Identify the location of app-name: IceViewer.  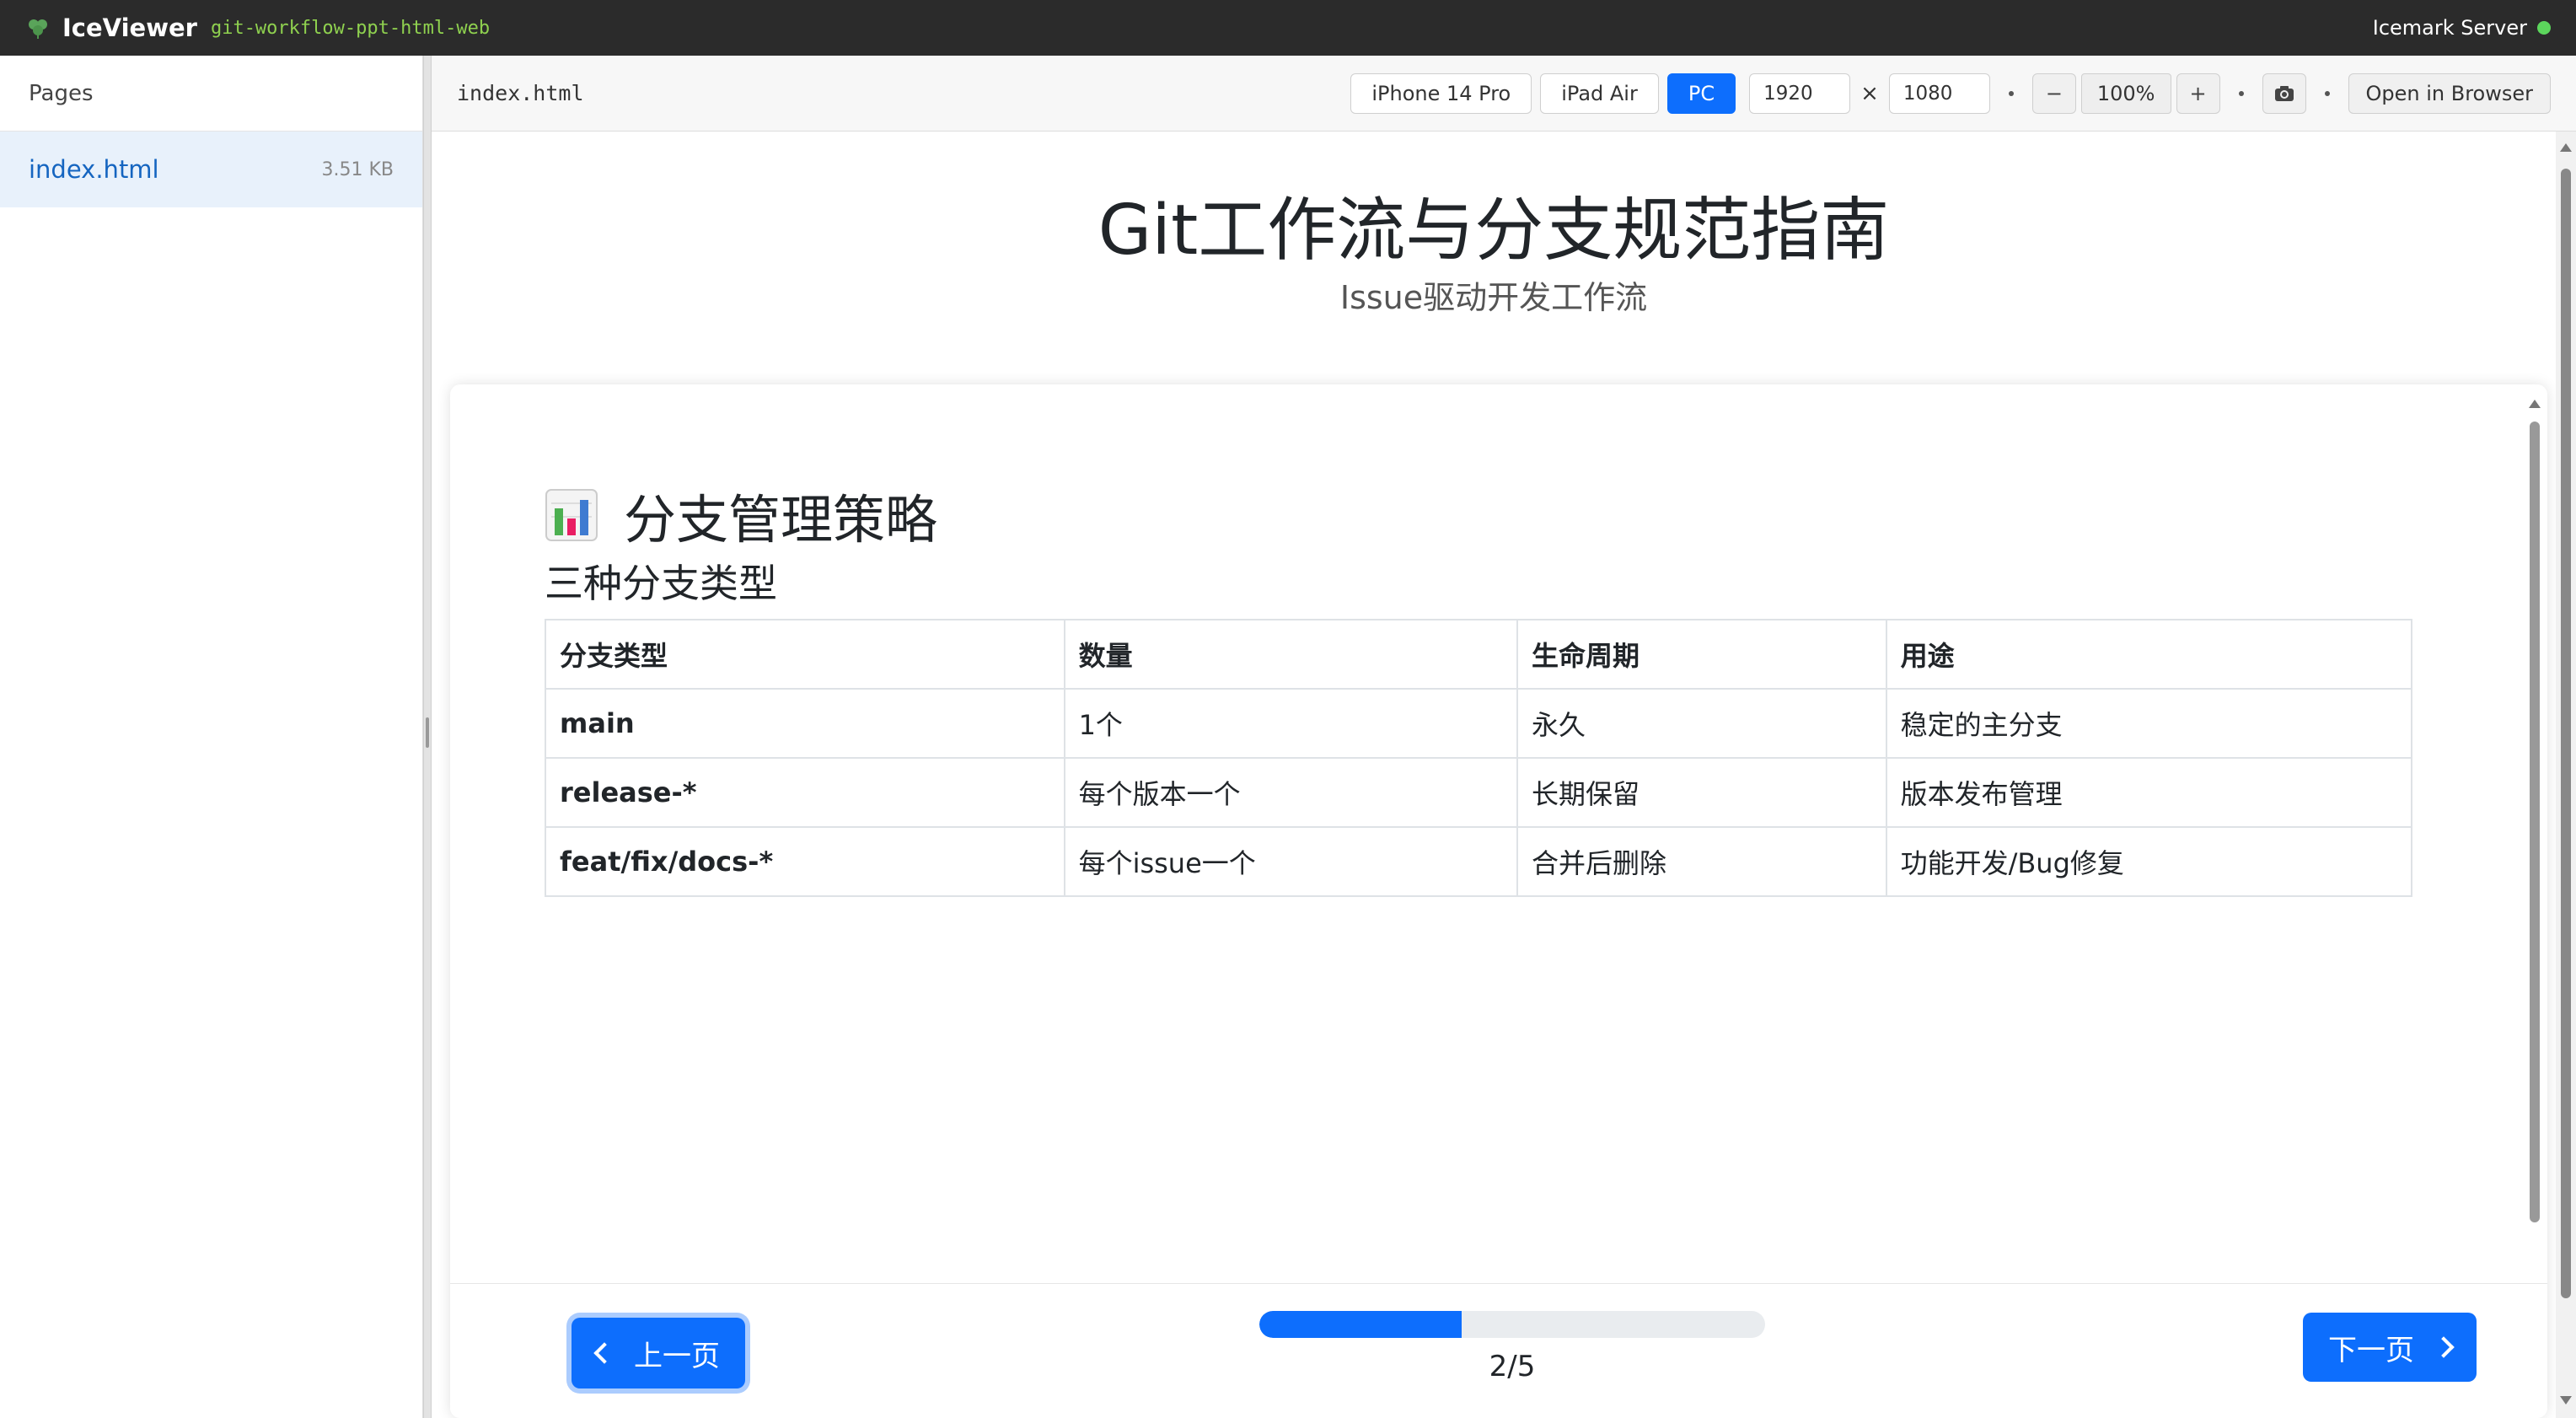
(129, 27).